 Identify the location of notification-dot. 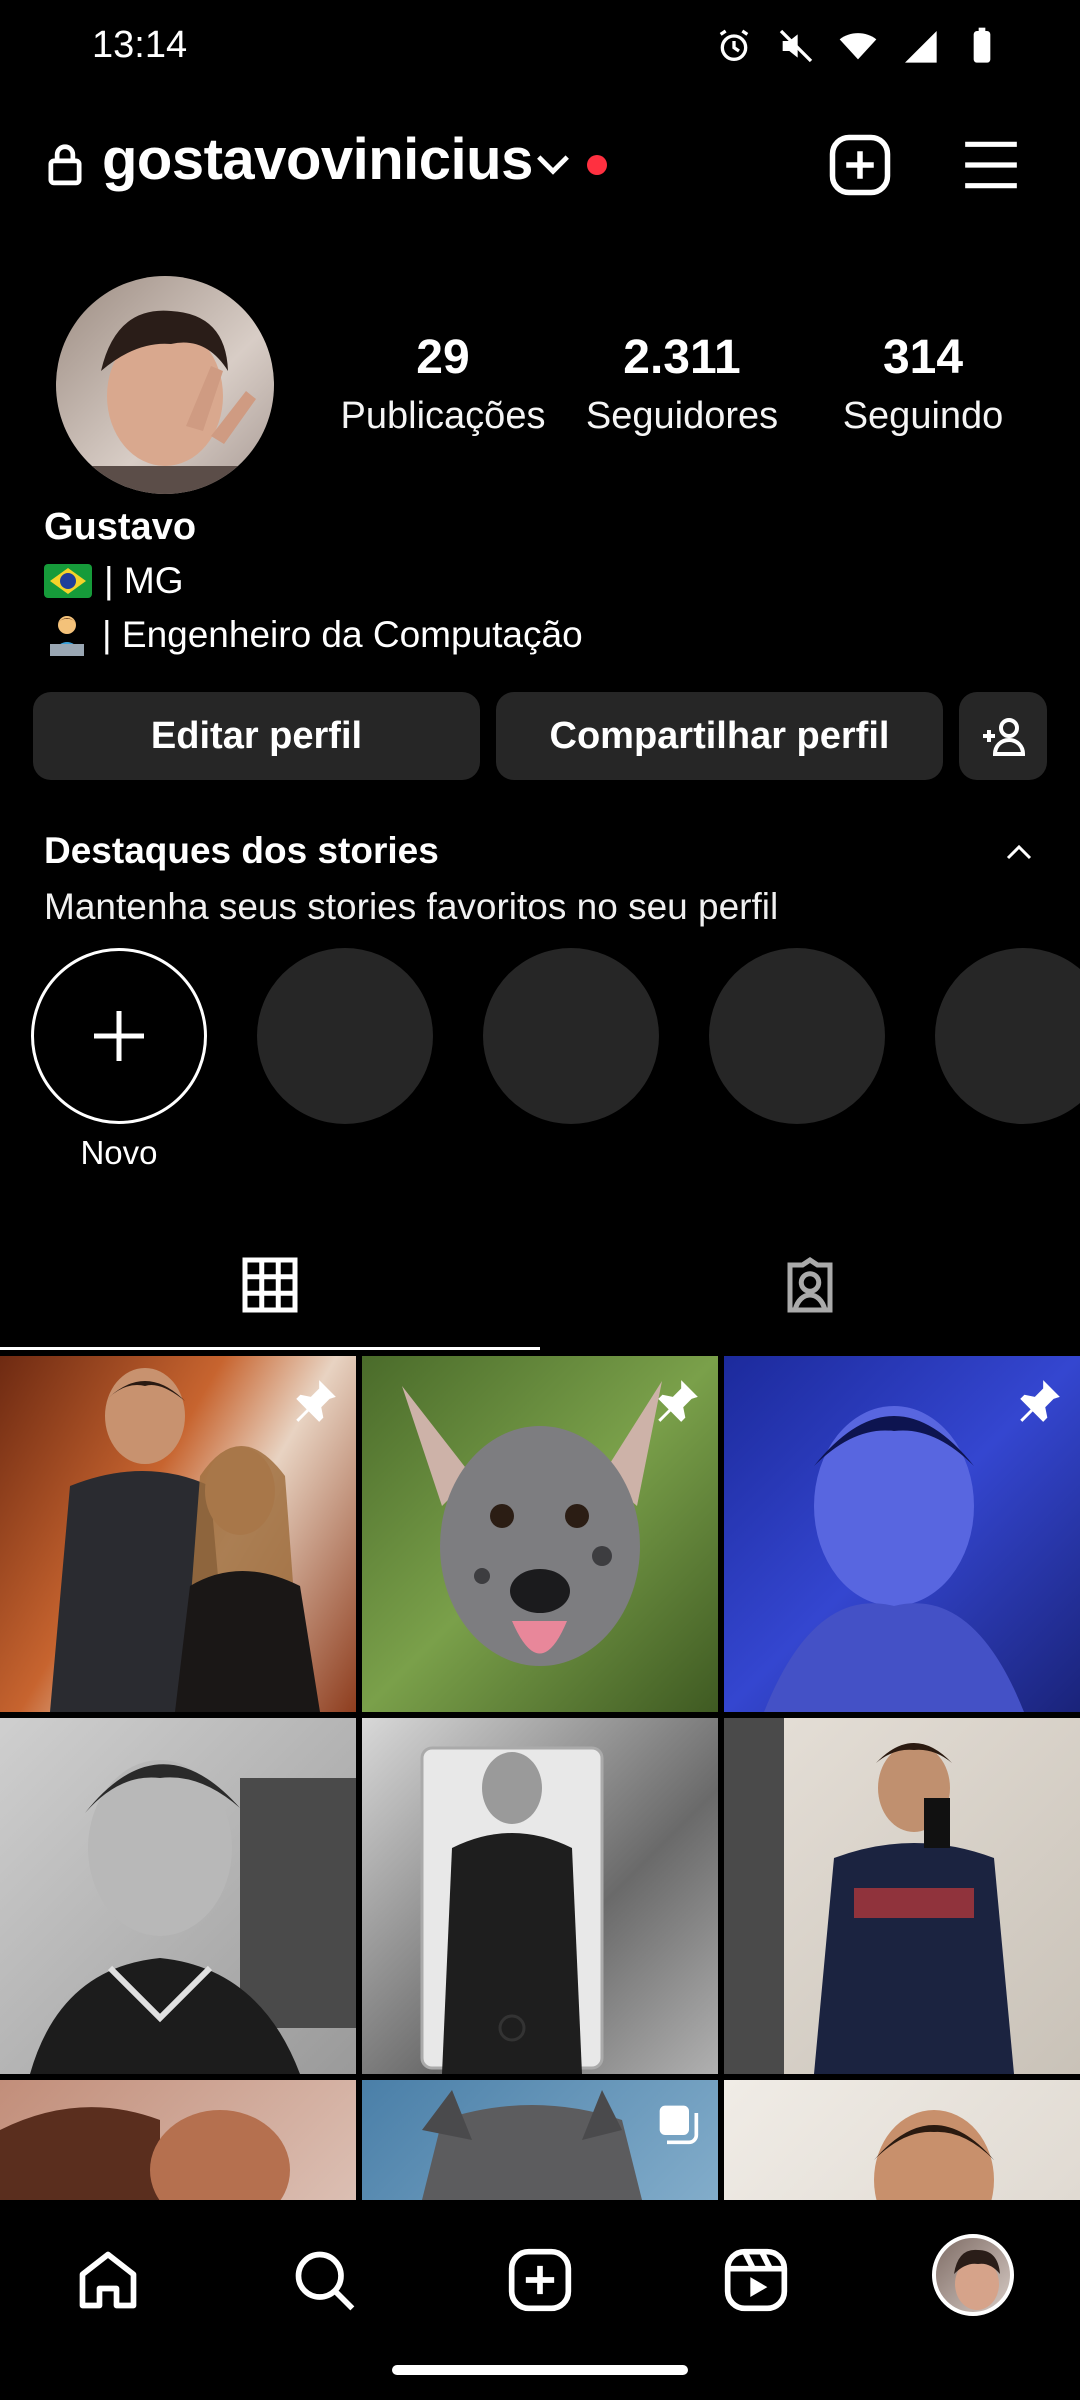
(597, 165).